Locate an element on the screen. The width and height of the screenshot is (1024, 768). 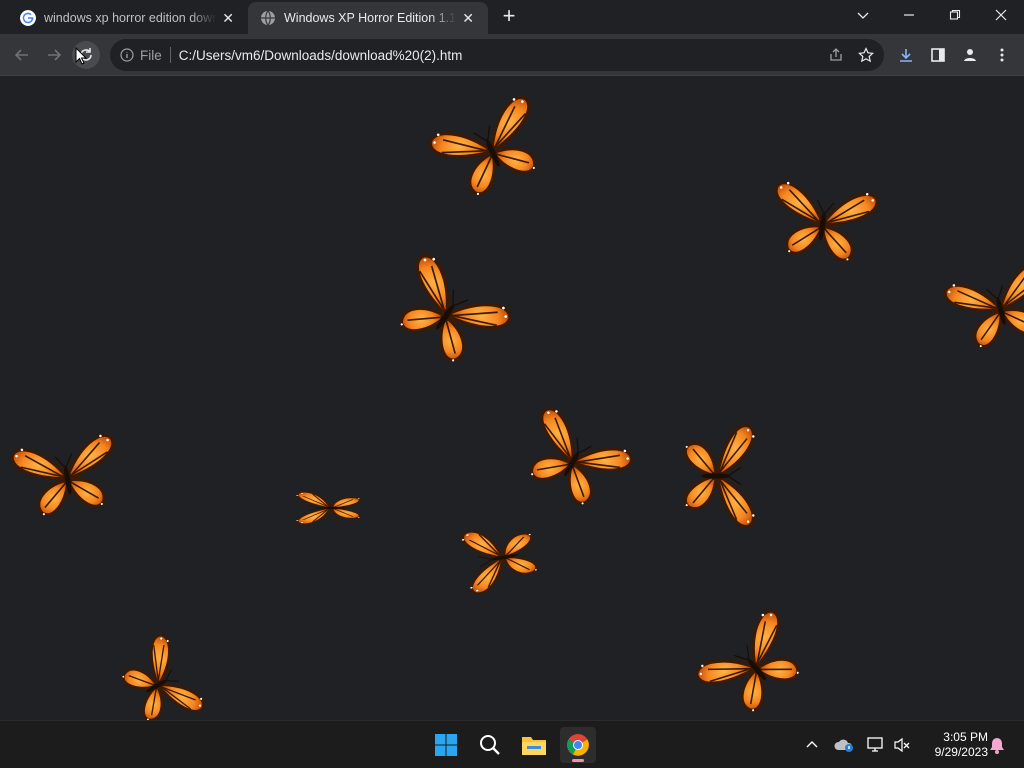
plus-icon: + is located at coordinates (509, 16).